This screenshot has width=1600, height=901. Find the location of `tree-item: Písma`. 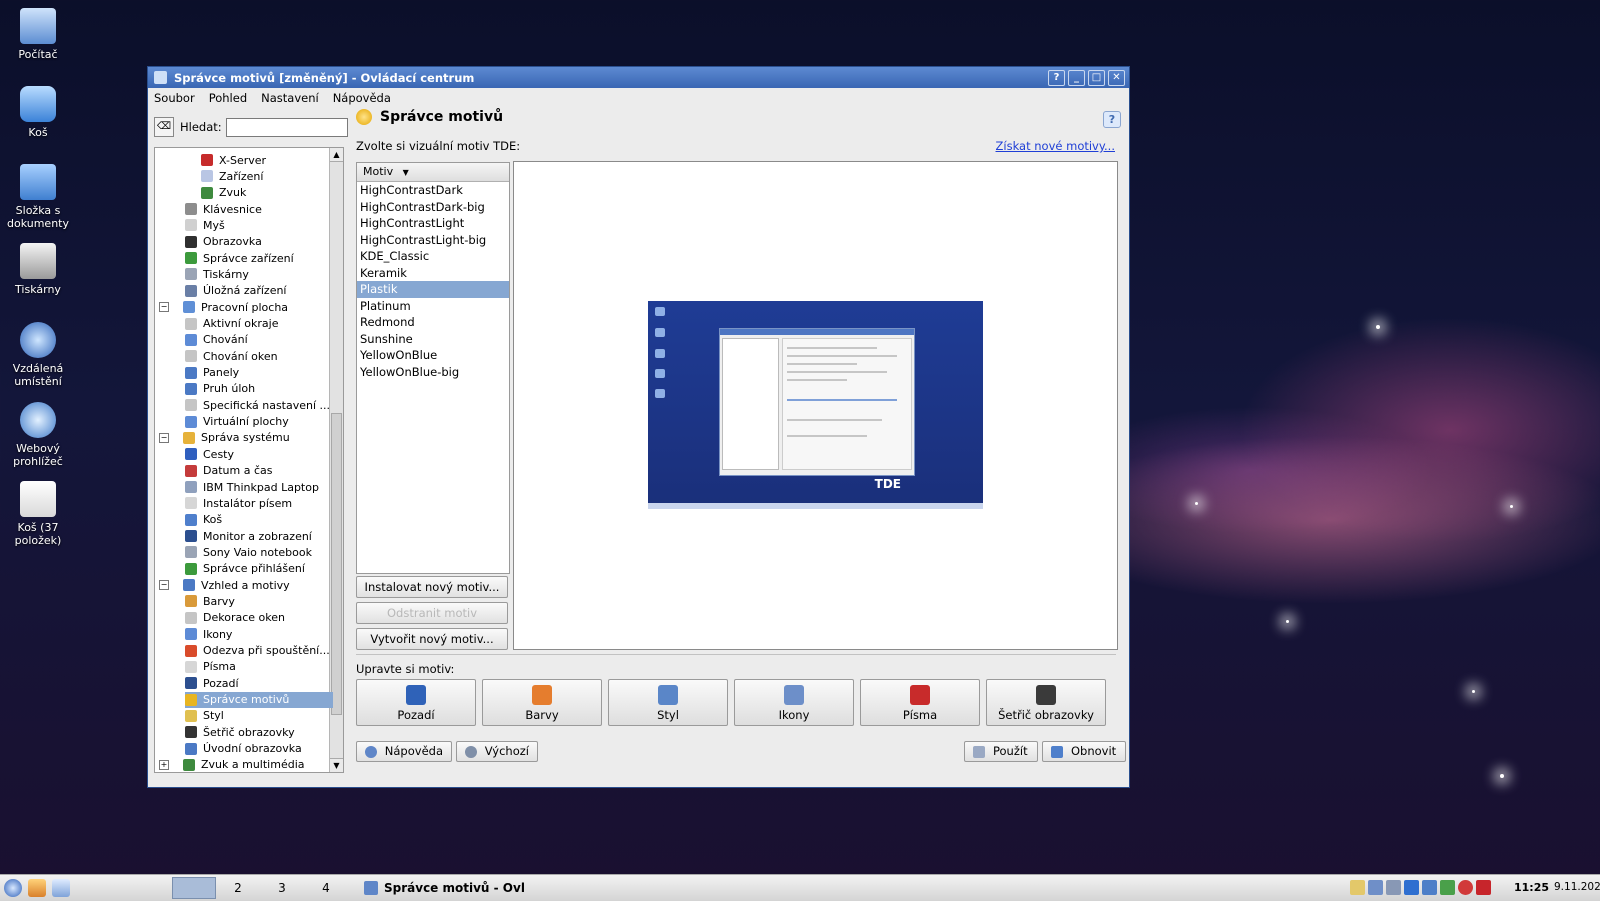

tree-item: Písma is located at coordinates (210, 667).